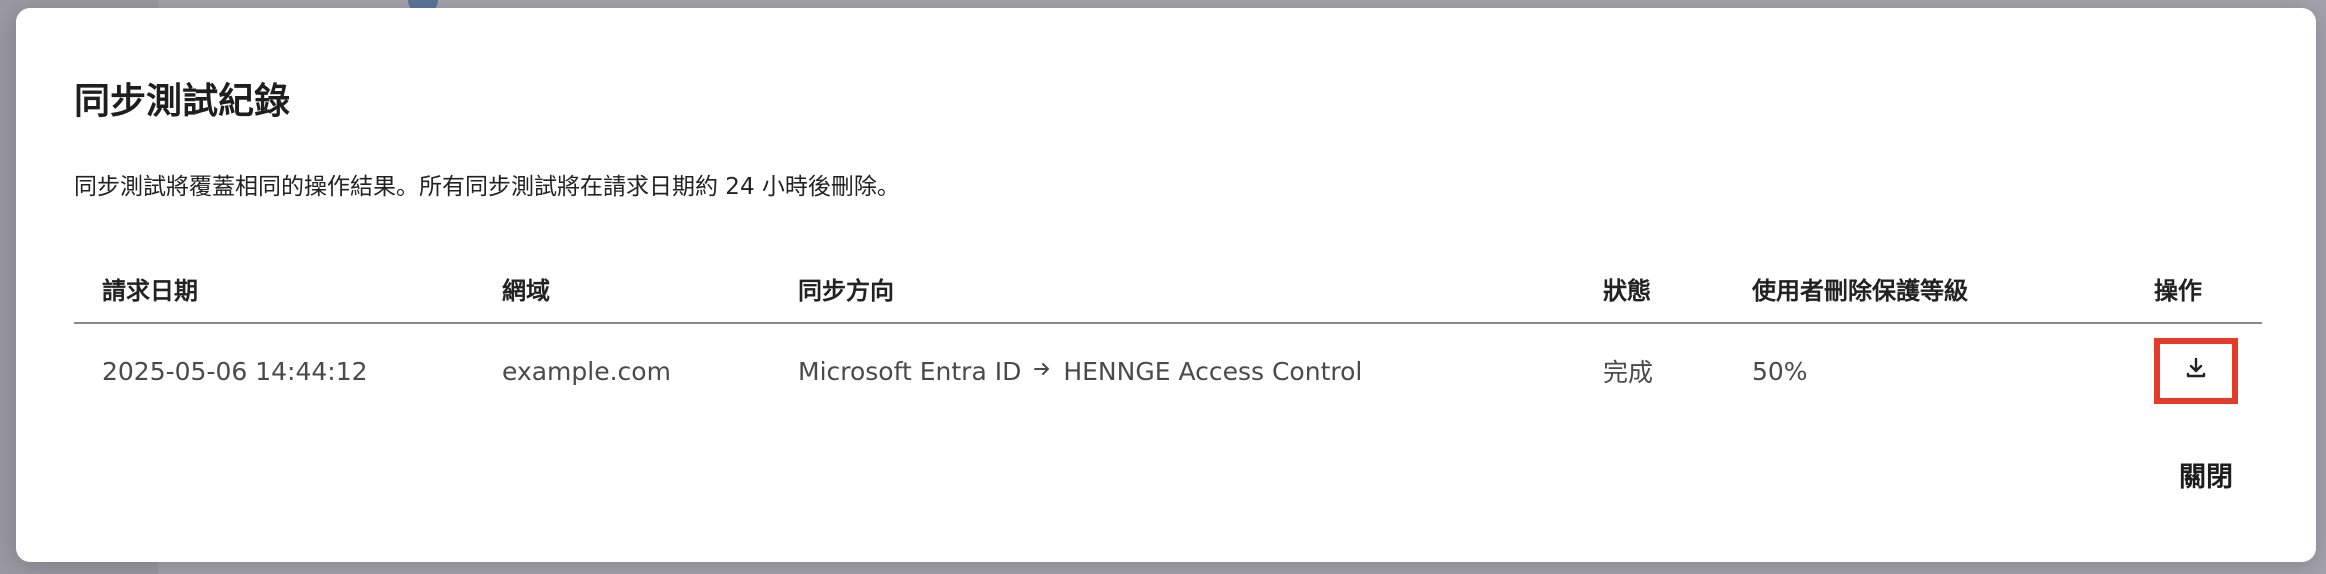 This screenshot has width=2326, height=574. Describe the element at coordinates (2206, 474) in the screenshot. I see `close-button: 關閉` at that location.